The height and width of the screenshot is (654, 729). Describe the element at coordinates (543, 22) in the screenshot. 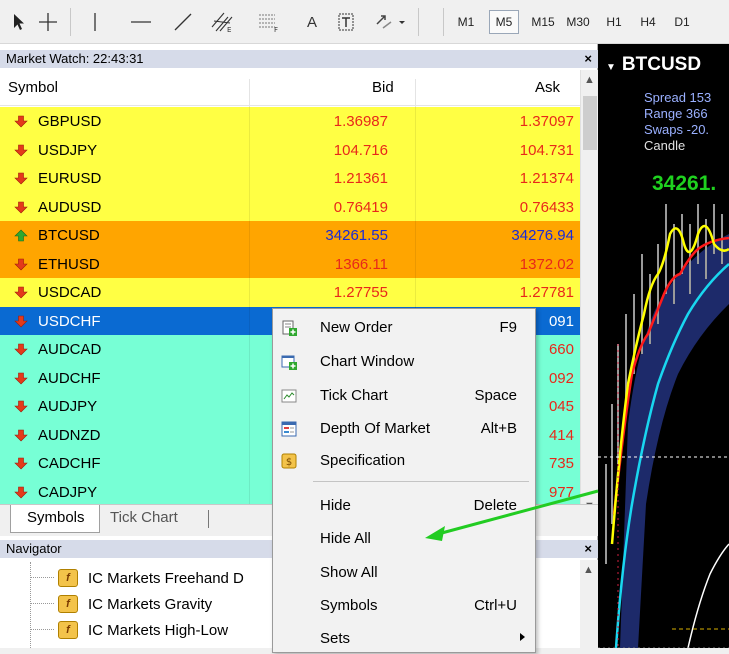

I see `timeframe-m15-button: M15` at that location.